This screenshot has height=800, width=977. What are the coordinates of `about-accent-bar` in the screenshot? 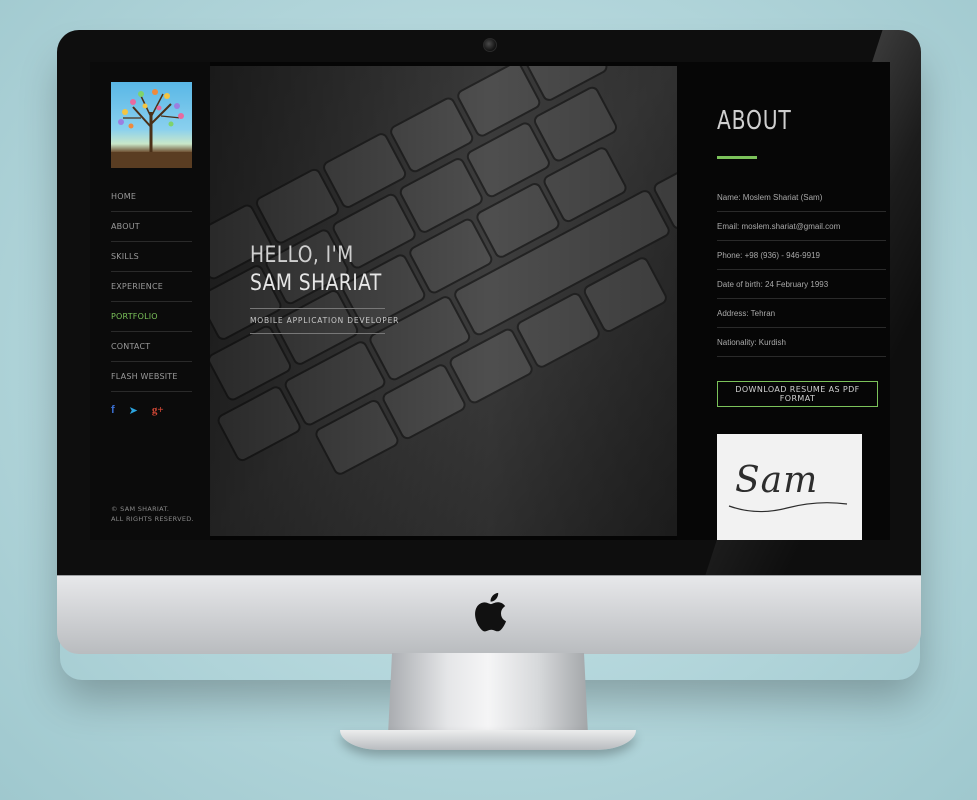 It's located at (737, 157).